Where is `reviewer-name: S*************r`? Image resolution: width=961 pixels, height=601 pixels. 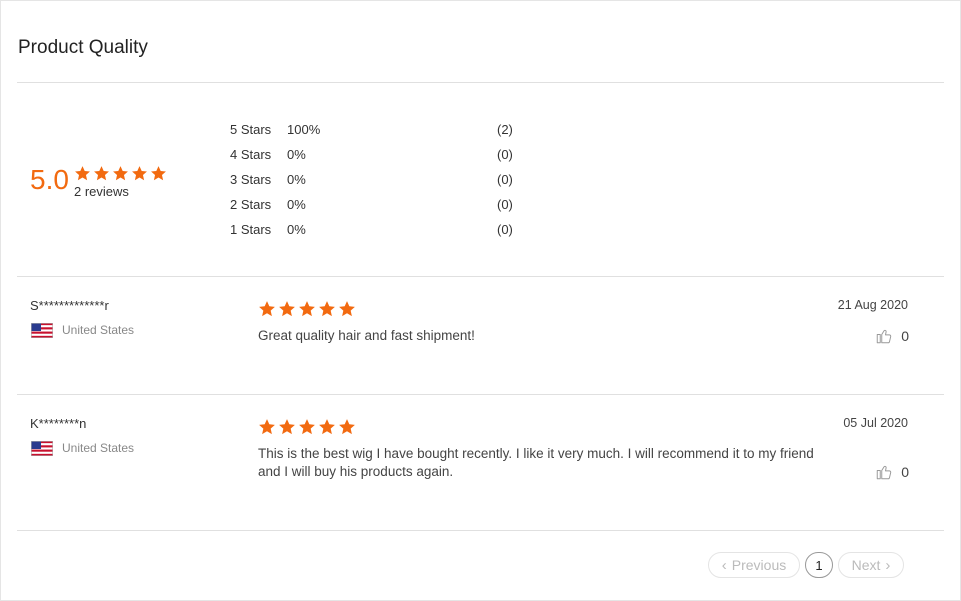
reviewer-name: S*************r is located at coordinates (69, 305).